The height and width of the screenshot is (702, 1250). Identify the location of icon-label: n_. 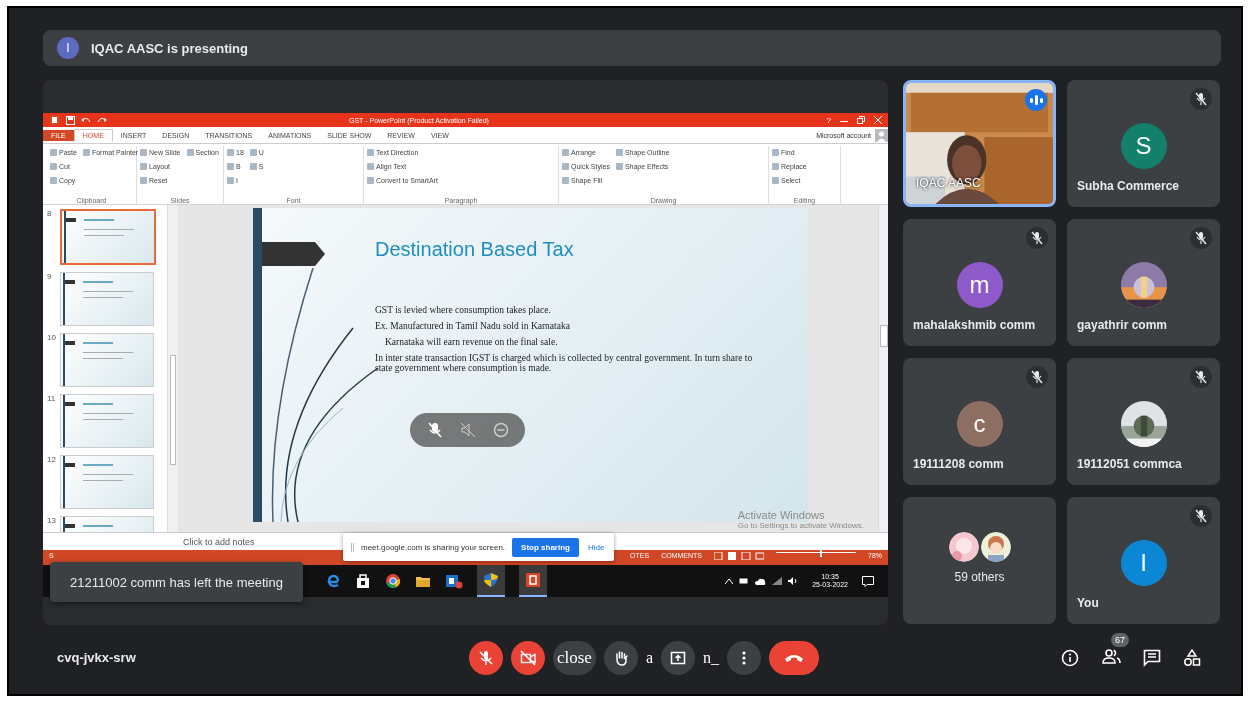
(711, 657).